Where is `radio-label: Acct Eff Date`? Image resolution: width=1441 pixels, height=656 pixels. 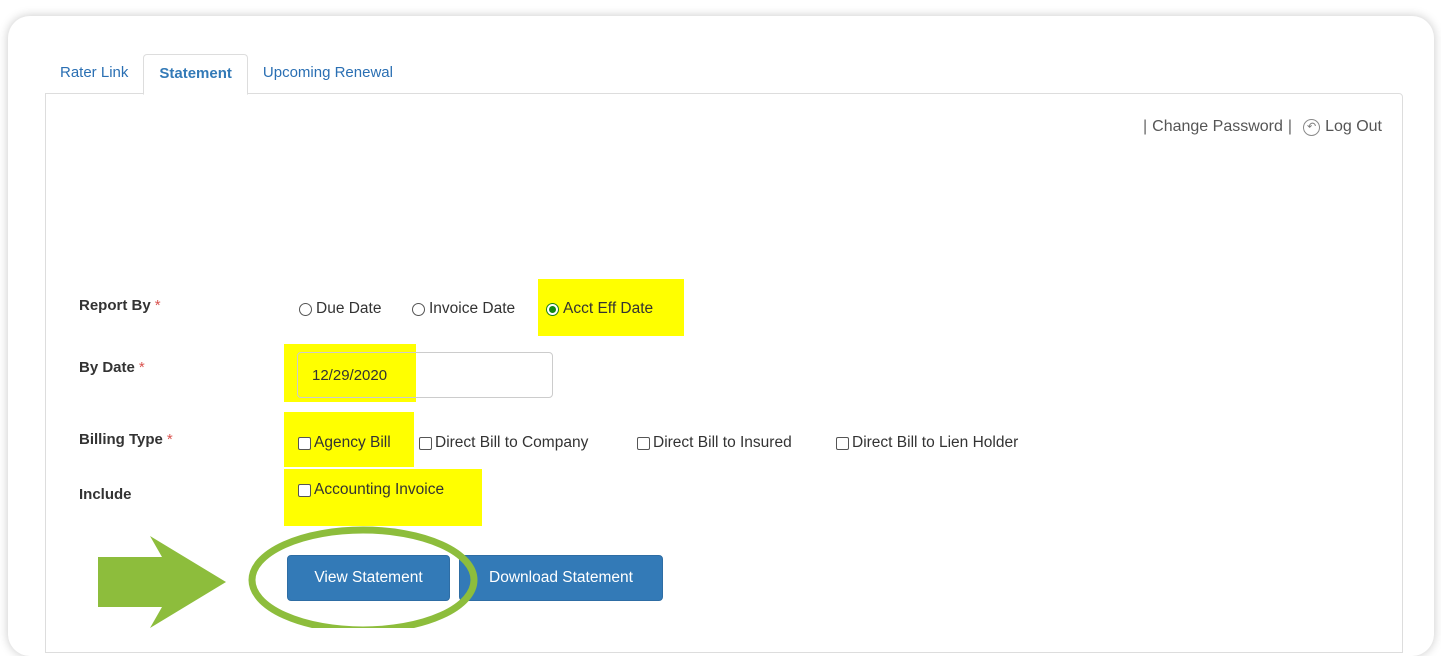
radio-label: Acct Eff Date is located at coordinates (608, 308).